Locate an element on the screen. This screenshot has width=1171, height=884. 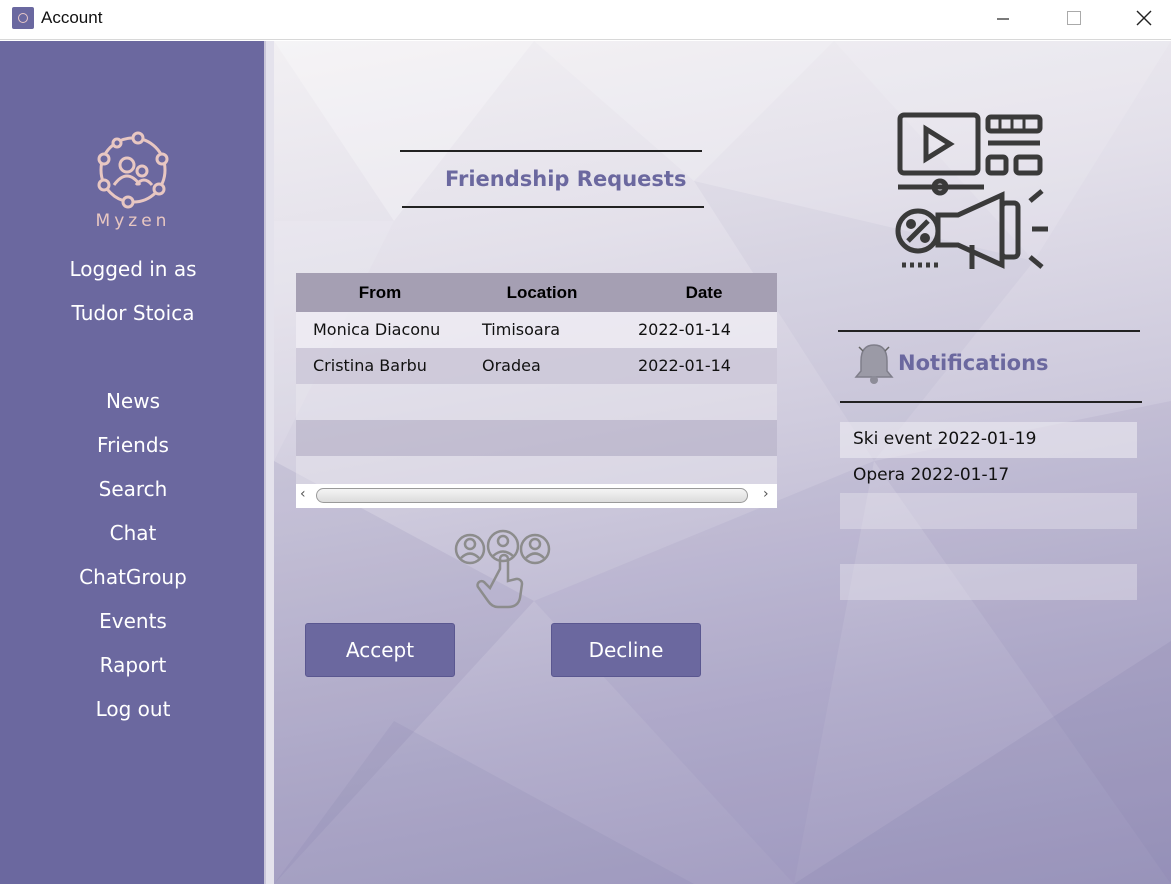
minimize-icon is located at coordinates (1003, 19).